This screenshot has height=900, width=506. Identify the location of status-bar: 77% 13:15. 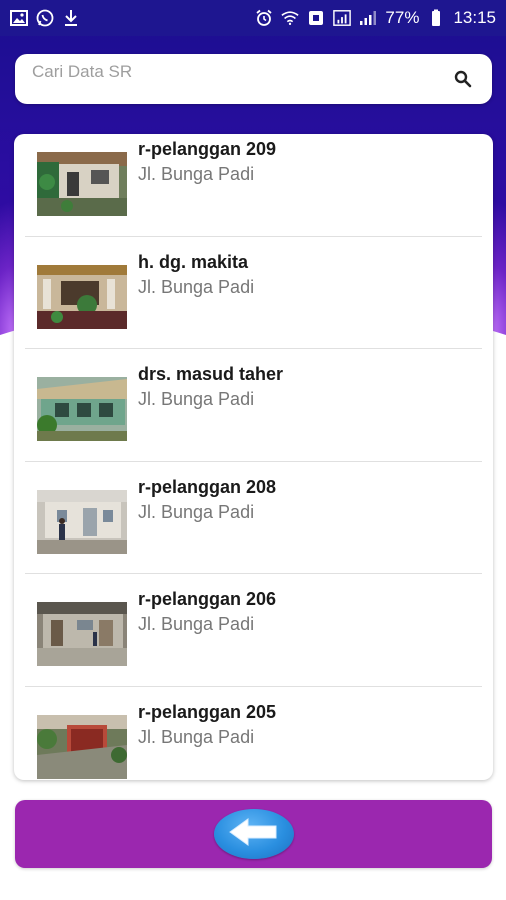
(253, 18).